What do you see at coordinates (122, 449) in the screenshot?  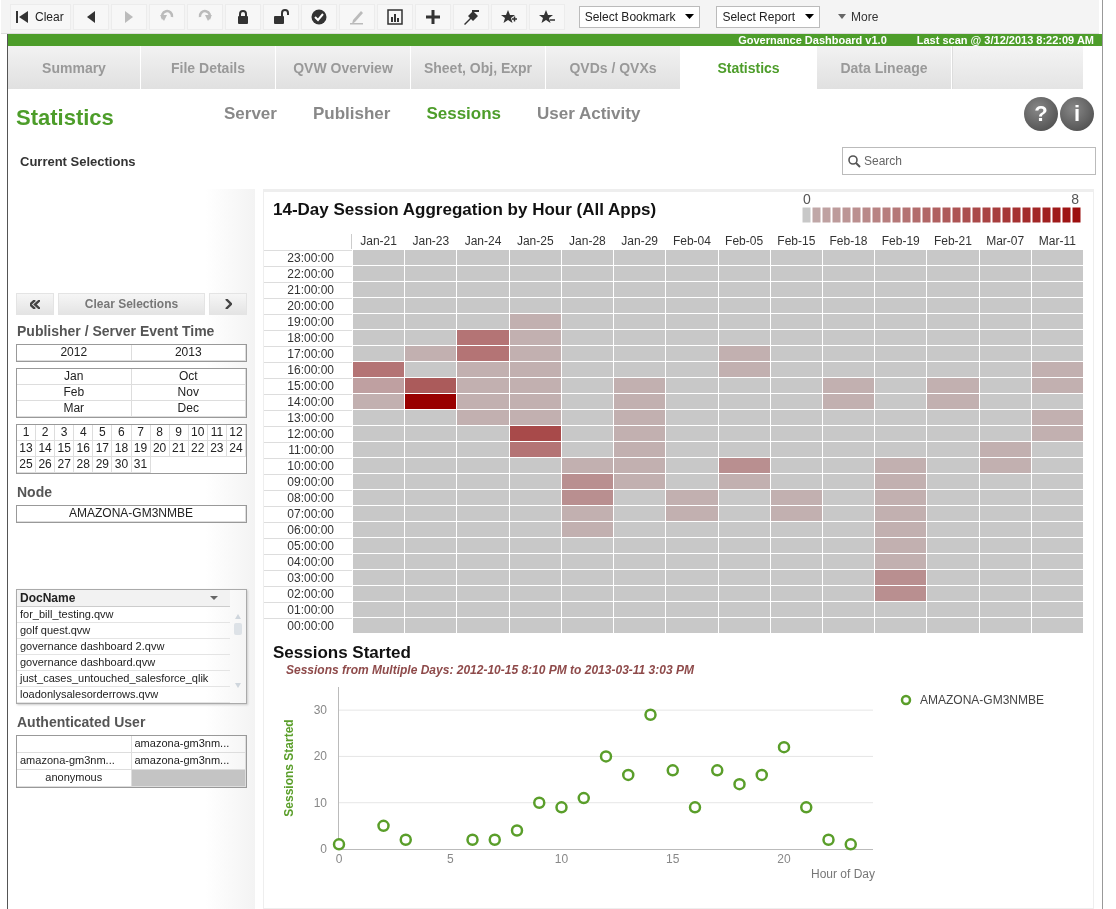 I see `list-item: 18` at bounding box center [122, 449].